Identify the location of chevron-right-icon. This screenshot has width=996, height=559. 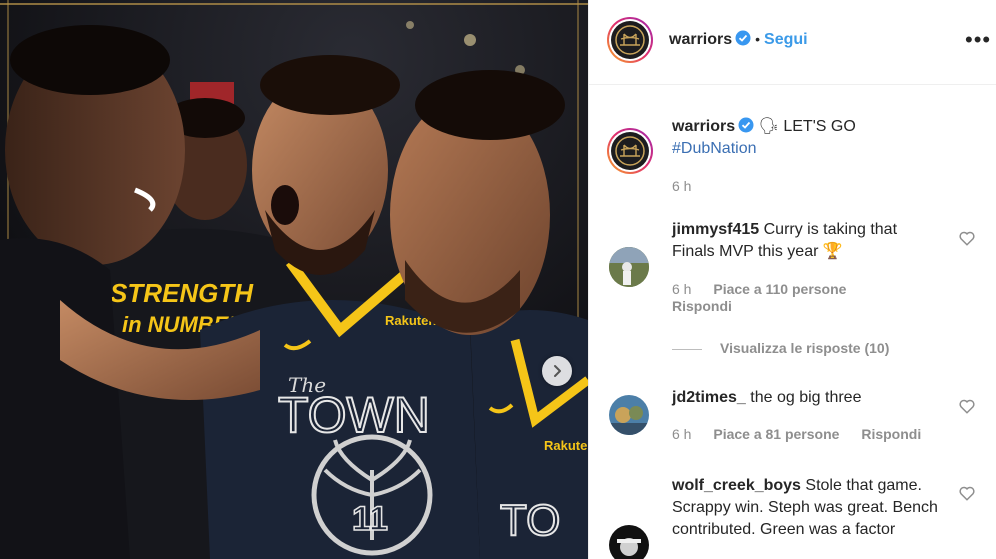
(557, 371).